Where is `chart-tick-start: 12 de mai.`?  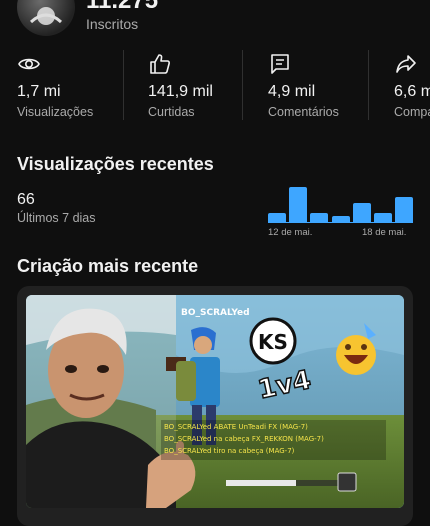 chart-tick-start: 12 de mai. is located at coordinates (290, 232).